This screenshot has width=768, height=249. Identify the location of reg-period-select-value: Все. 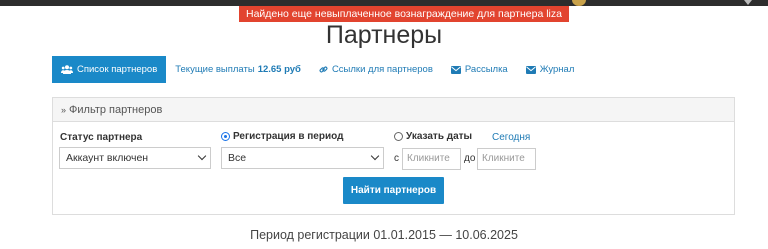
(237, 158).